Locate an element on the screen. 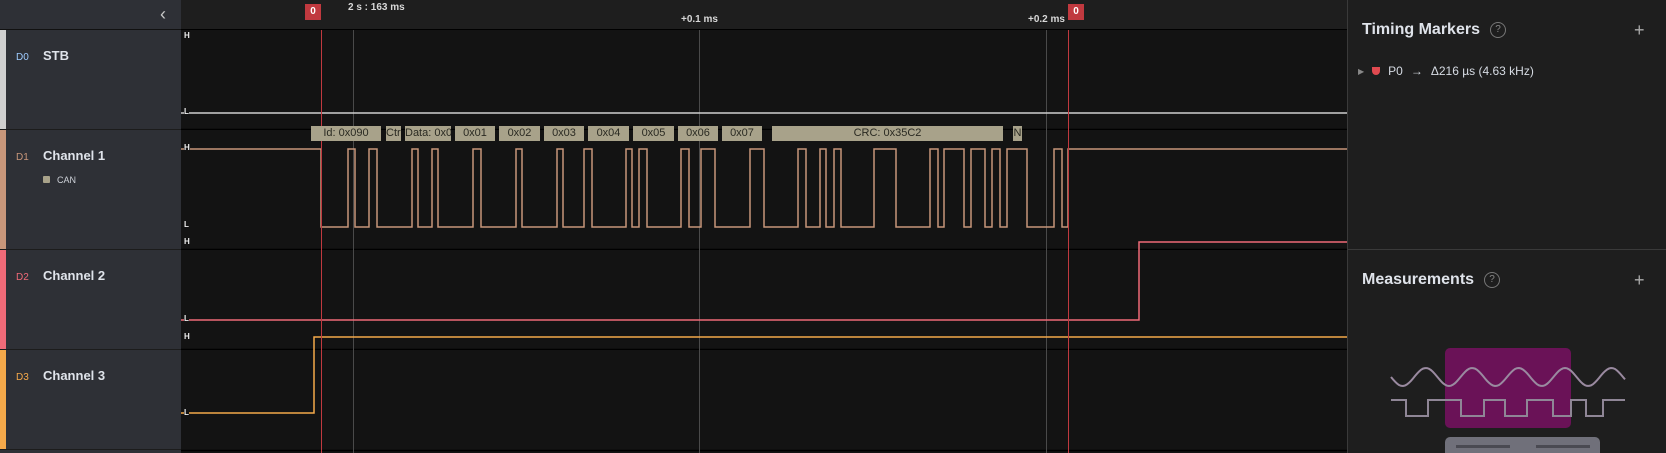 This screenshot has height=453, width=1666. analyzer-can: CAN is located at coordinates (59, 180).